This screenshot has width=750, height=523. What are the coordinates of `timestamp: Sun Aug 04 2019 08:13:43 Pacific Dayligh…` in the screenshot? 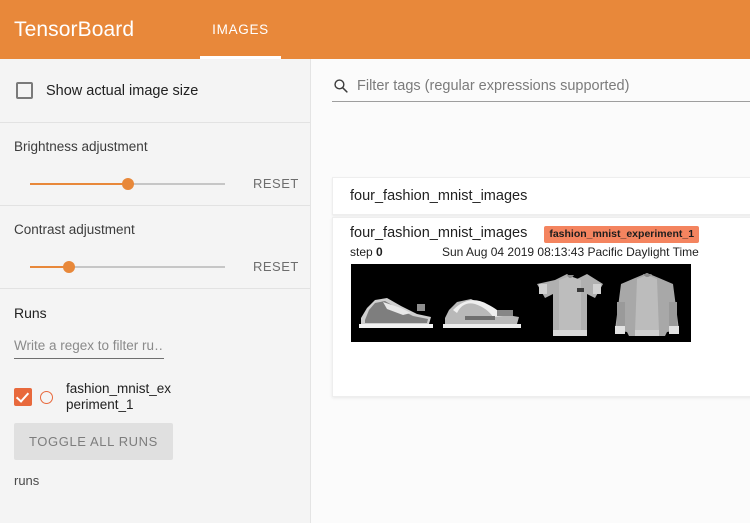 It's located at (570, 252).